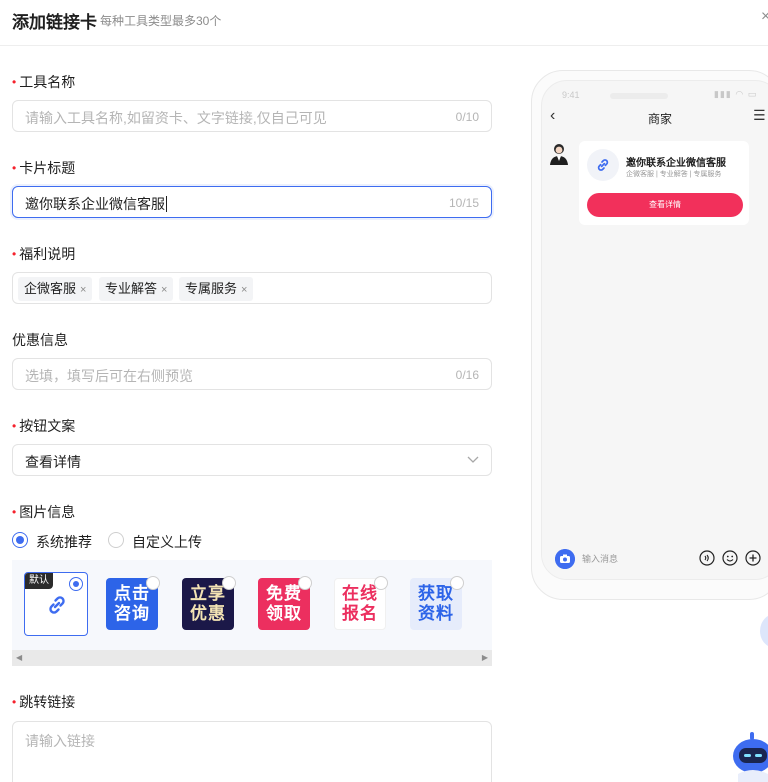 The width and height of the screenshot is (768, 782). I want to click on card-icon, so click(603, 165).